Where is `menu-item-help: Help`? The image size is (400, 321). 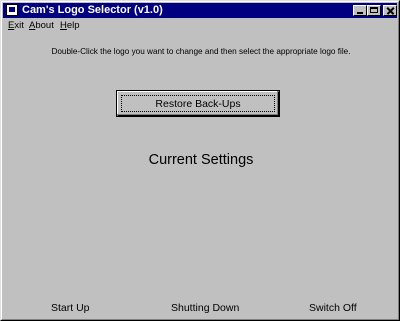 menu-item-help: Help is located at coordinates (70, 25).